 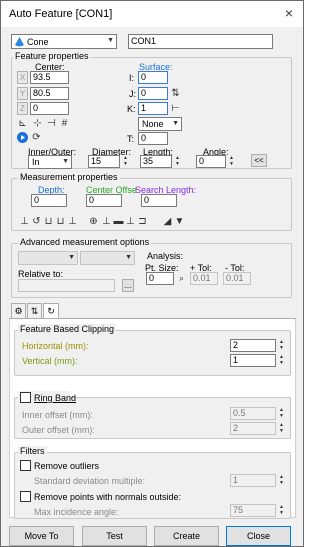 I want to click on advanced-mode-select: ▼, so click(x=48, y=258).